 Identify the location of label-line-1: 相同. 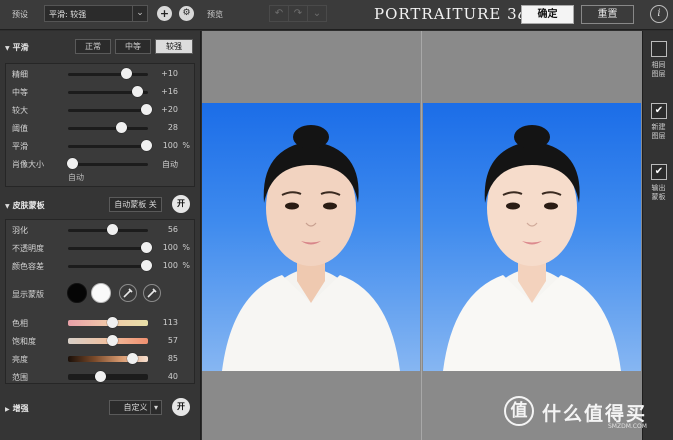
(658, 65).